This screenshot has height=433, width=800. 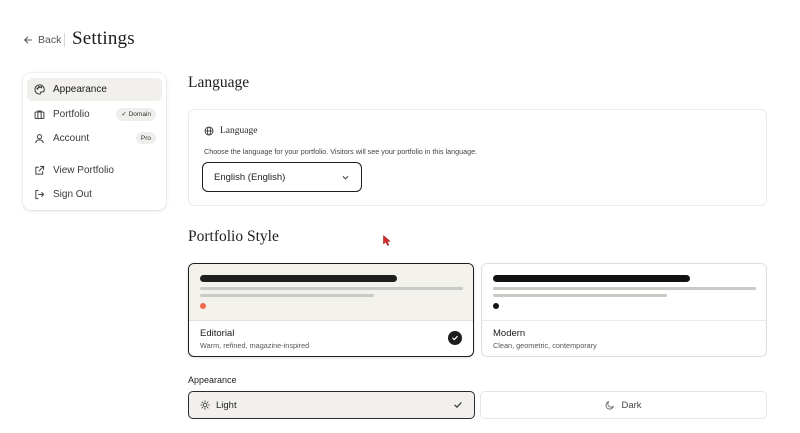 What do you see at coordinates (136, 114) in the screenshot?
I see `domain-badge: ✓ Domain` at bounding box center [136, 114].